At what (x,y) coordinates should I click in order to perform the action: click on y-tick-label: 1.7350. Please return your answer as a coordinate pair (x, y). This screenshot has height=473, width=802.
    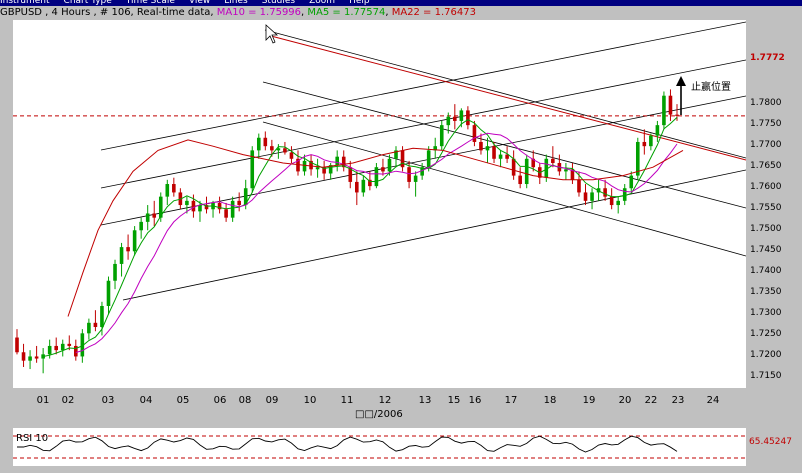
    Looking at the image, I should click on (766, 292).